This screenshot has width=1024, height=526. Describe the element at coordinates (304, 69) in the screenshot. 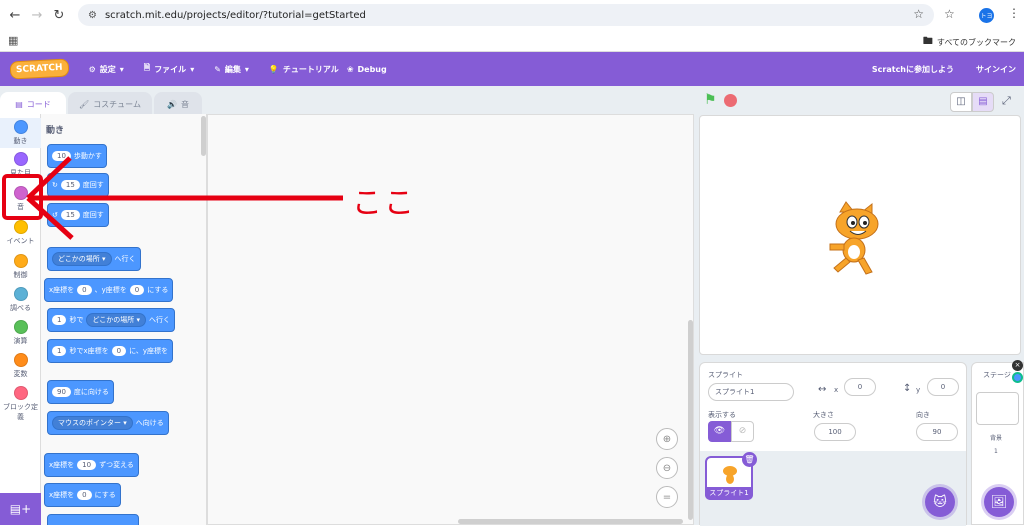

I see `tutorials-menu: 💡 チュートリアル` at that location.